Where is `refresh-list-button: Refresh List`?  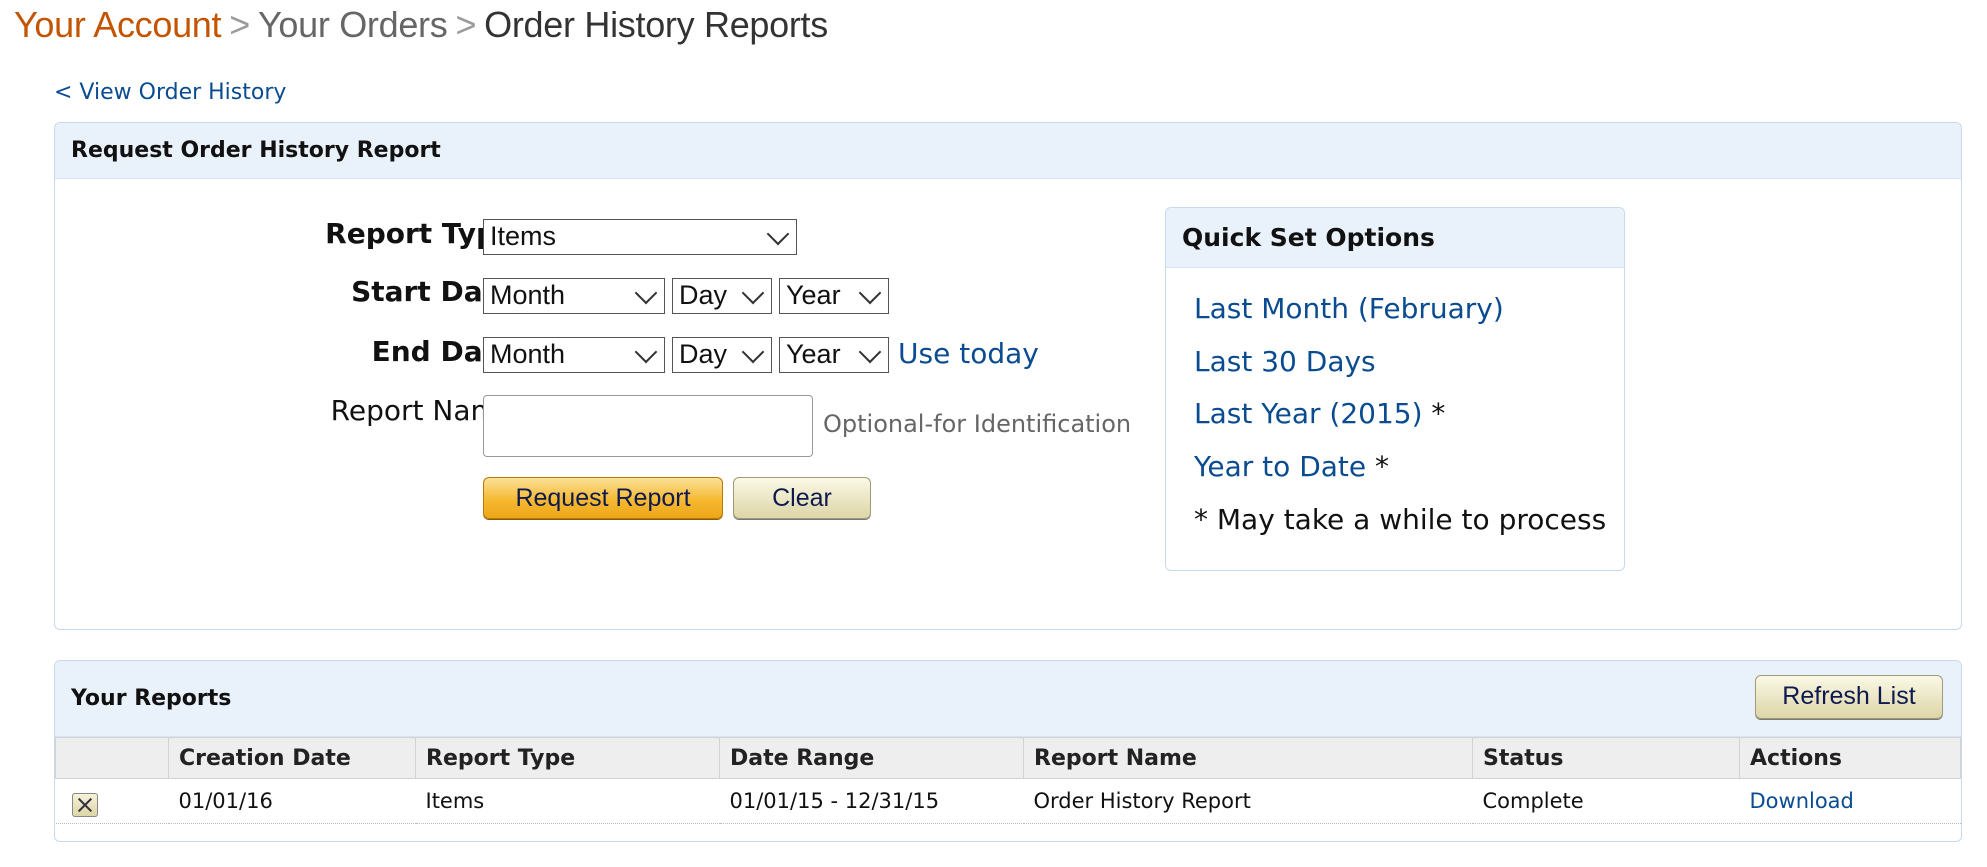 refresh-list-button: Refresh List is located at coordinates (1849, 697).